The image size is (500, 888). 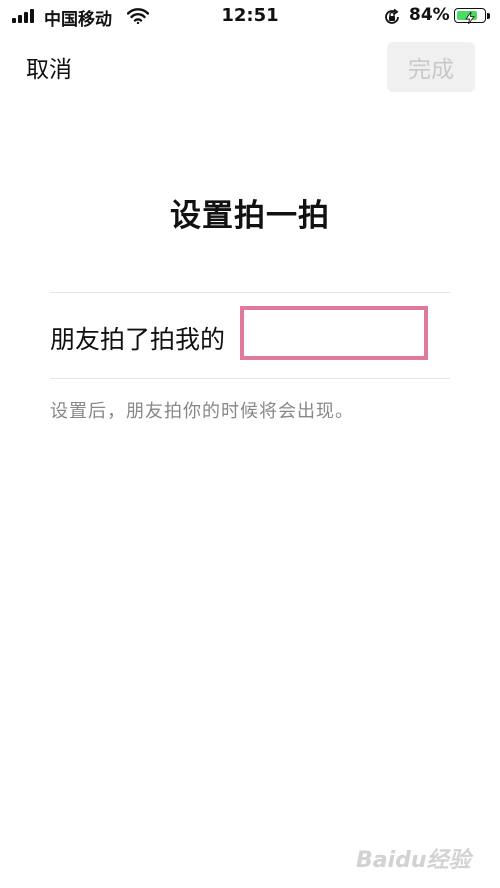 I want to click on orientation-lock-icon, so click(x=392, y=19).